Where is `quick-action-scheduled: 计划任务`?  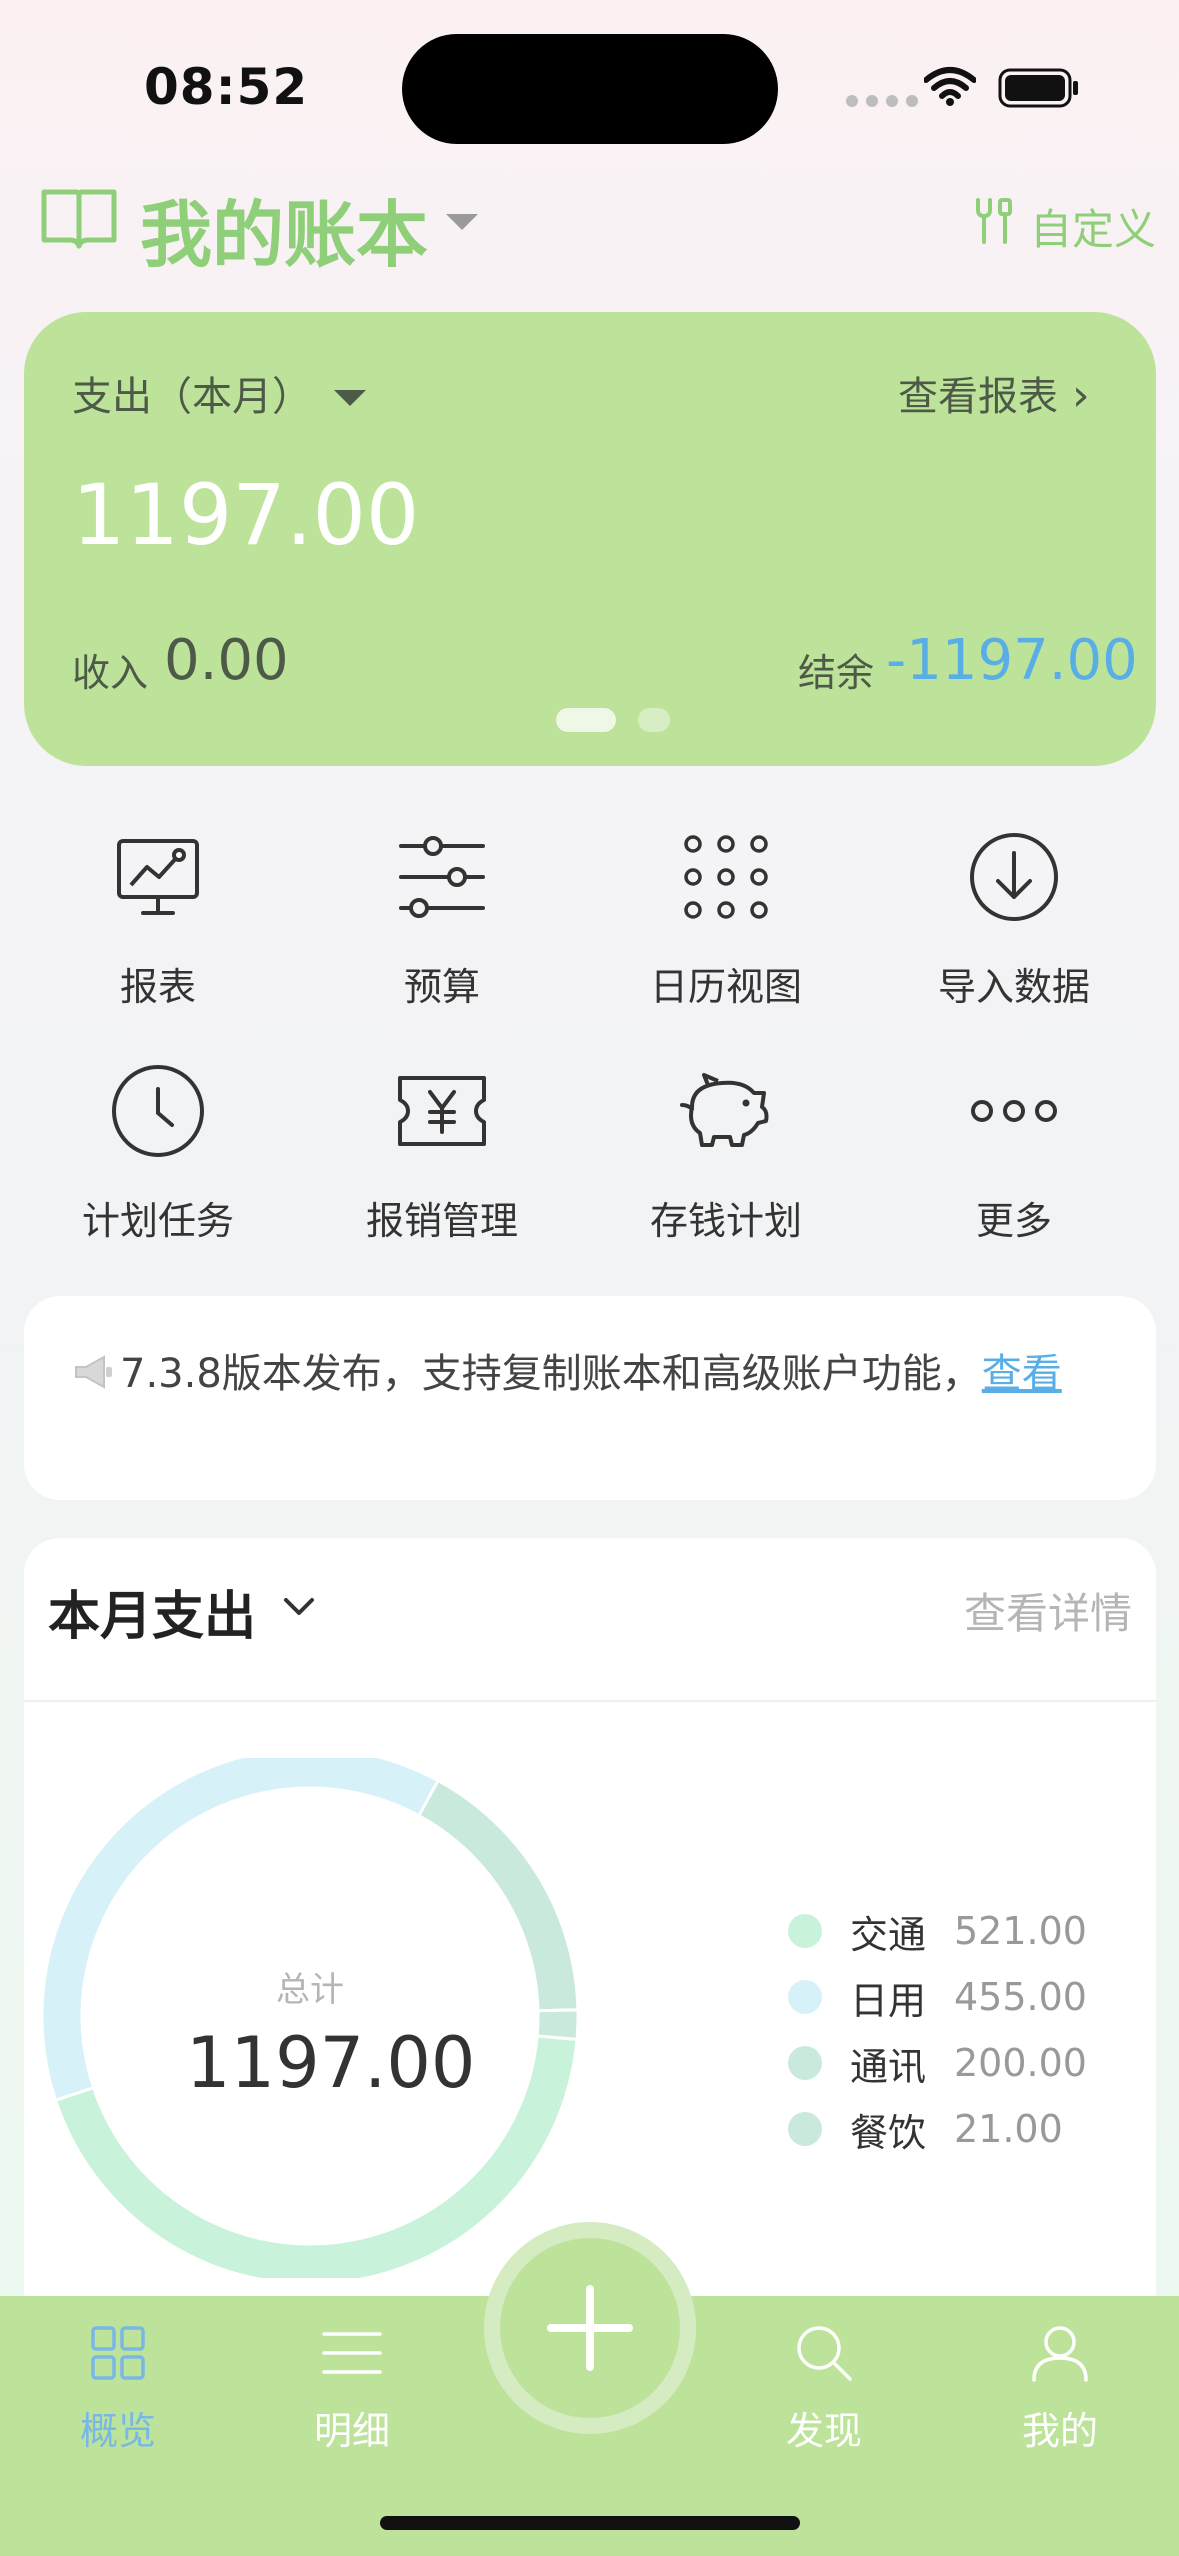 quick-action-scheduled: 计划任务 is located at coordinates (158, 1150).